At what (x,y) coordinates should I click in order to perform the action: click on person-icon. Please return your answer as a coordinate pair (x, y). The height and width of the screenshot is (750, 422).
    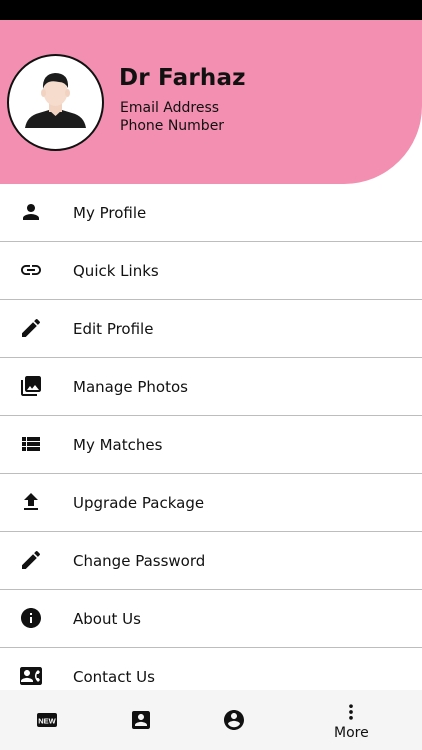
    Looking at the image, I should click on (31, 212).